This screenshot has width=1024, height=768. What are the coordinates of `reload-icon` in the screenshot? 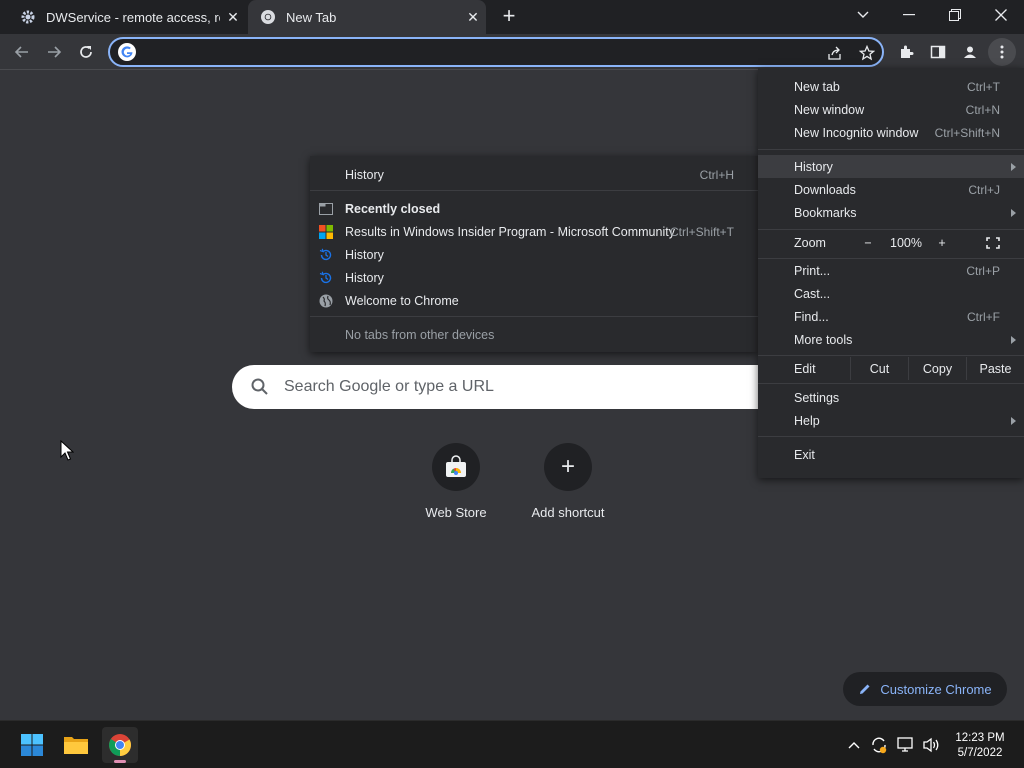 It's located at (86, 52).